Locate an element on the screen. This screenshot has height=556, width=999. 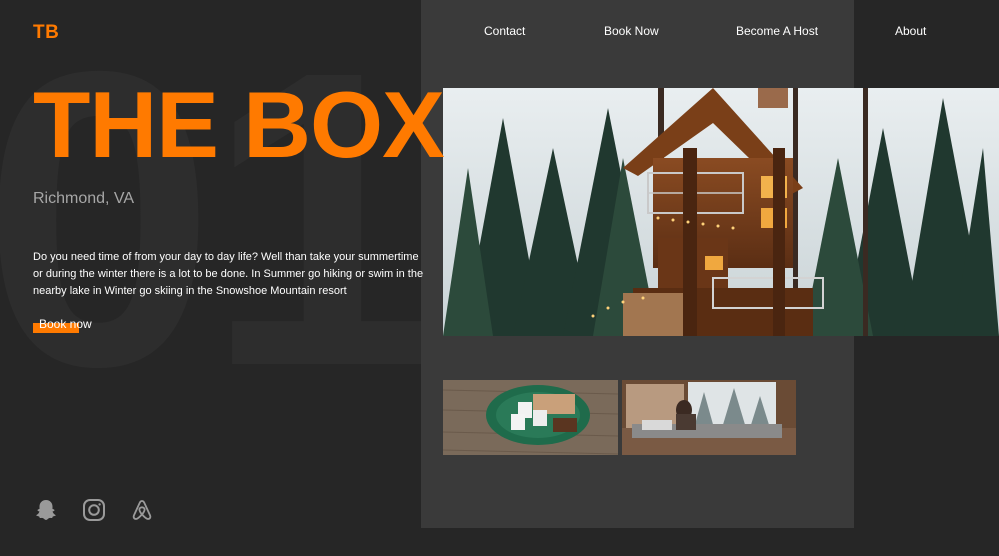
nav-book-now: Book Now is located at coordinates (631, 31).